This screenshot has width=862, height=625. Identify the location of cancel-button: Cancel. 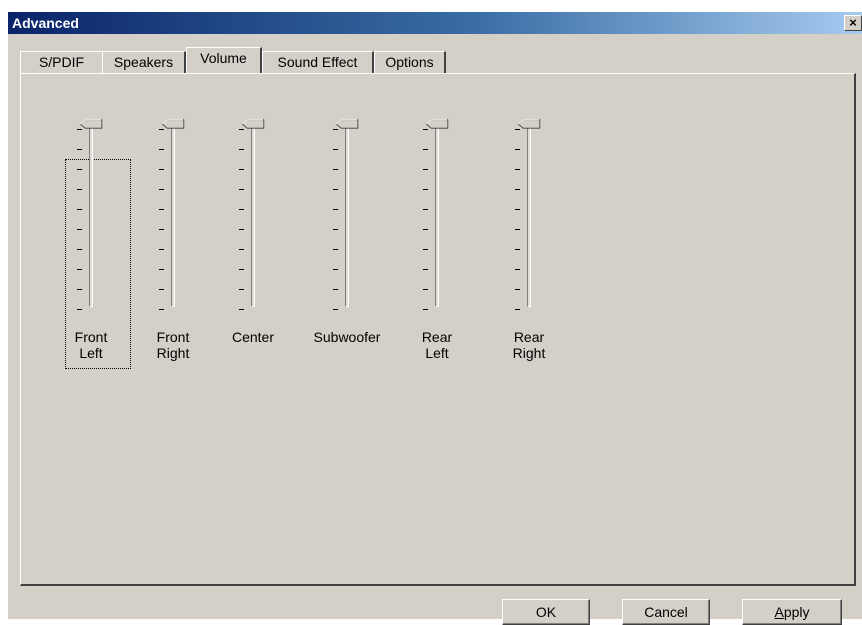
(666, 612).